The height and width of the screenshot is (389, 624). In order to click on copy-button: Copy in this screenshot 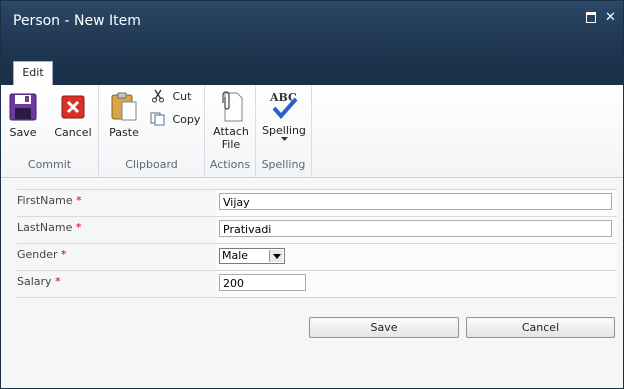, I will do `click(175, 119)`.